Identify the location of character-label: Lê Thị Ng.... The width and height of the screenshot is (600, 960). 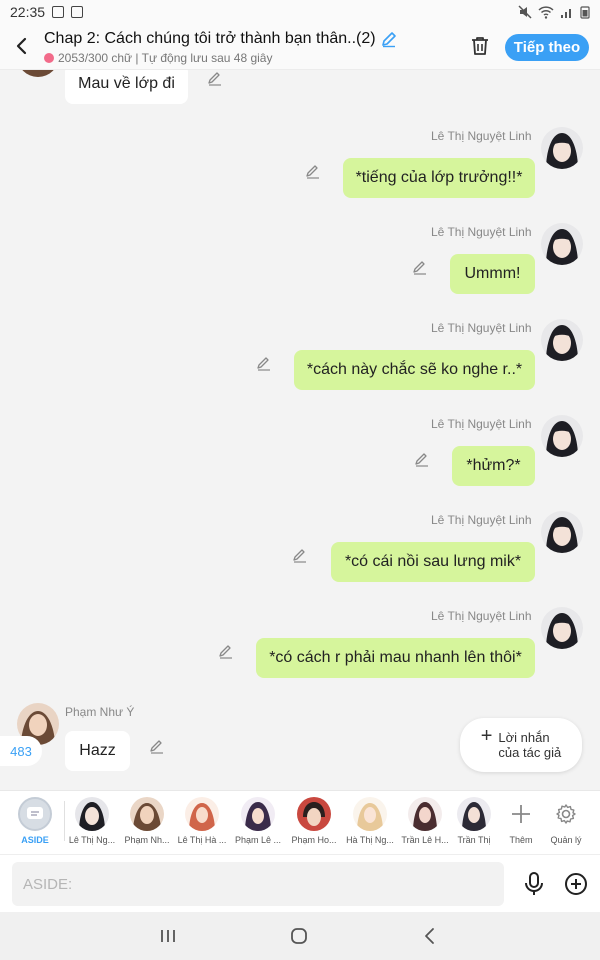
(92, 840).